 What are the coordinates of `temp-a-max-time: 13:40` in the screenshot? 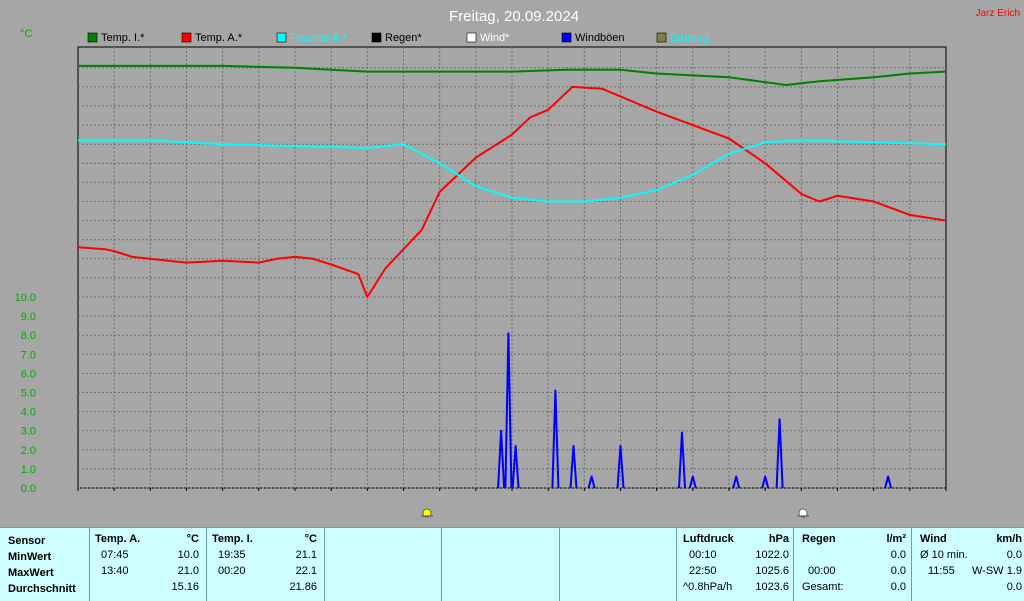 It's located at (115, 571).